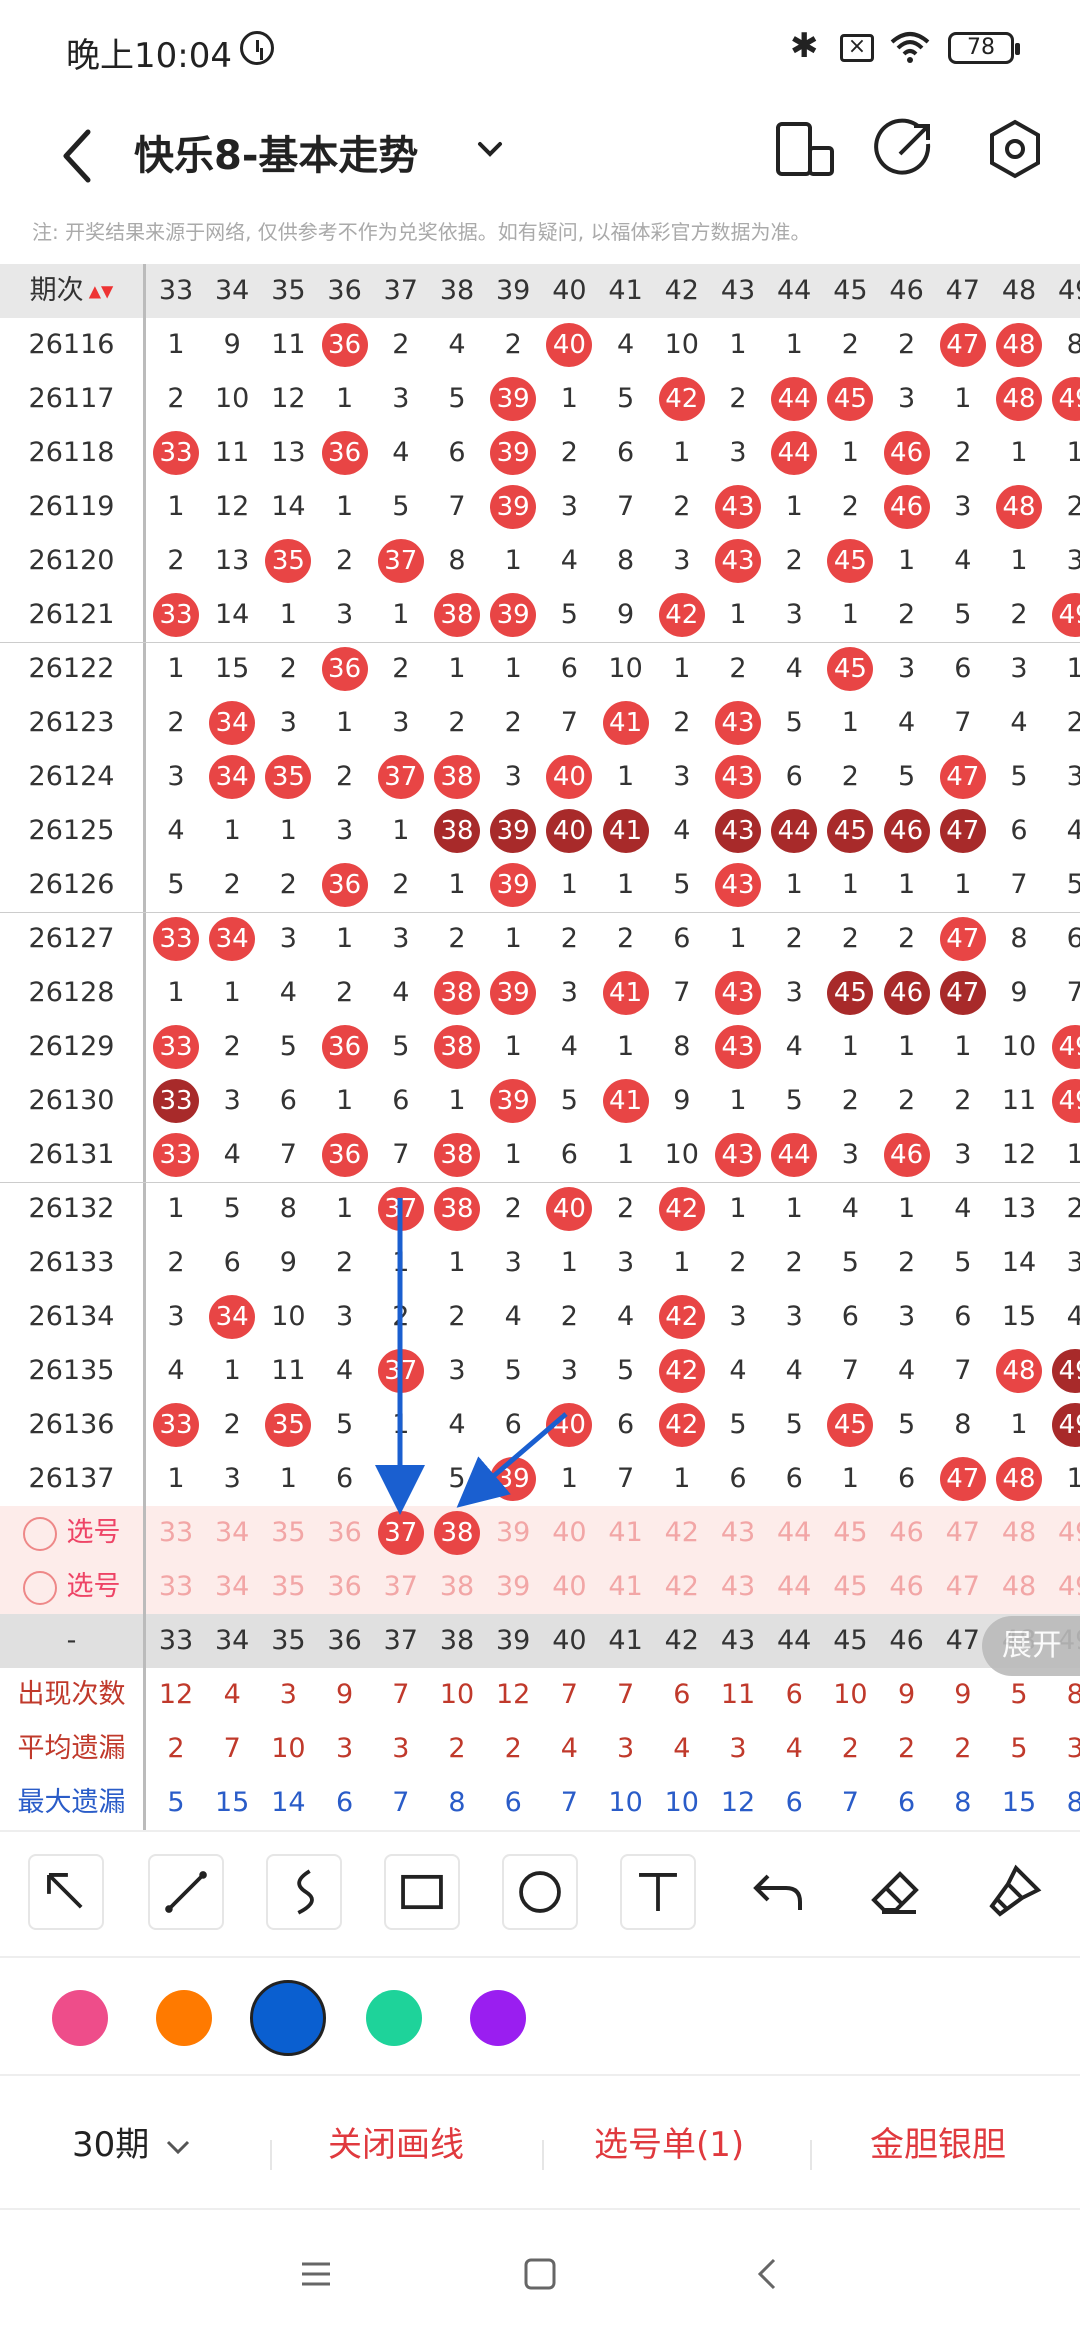 The height and width of the screenshot is (2340, 1080). Describe the element at coordinates (1014, 1892) in the screenshot. I see `clear-tool-icon` at that location.